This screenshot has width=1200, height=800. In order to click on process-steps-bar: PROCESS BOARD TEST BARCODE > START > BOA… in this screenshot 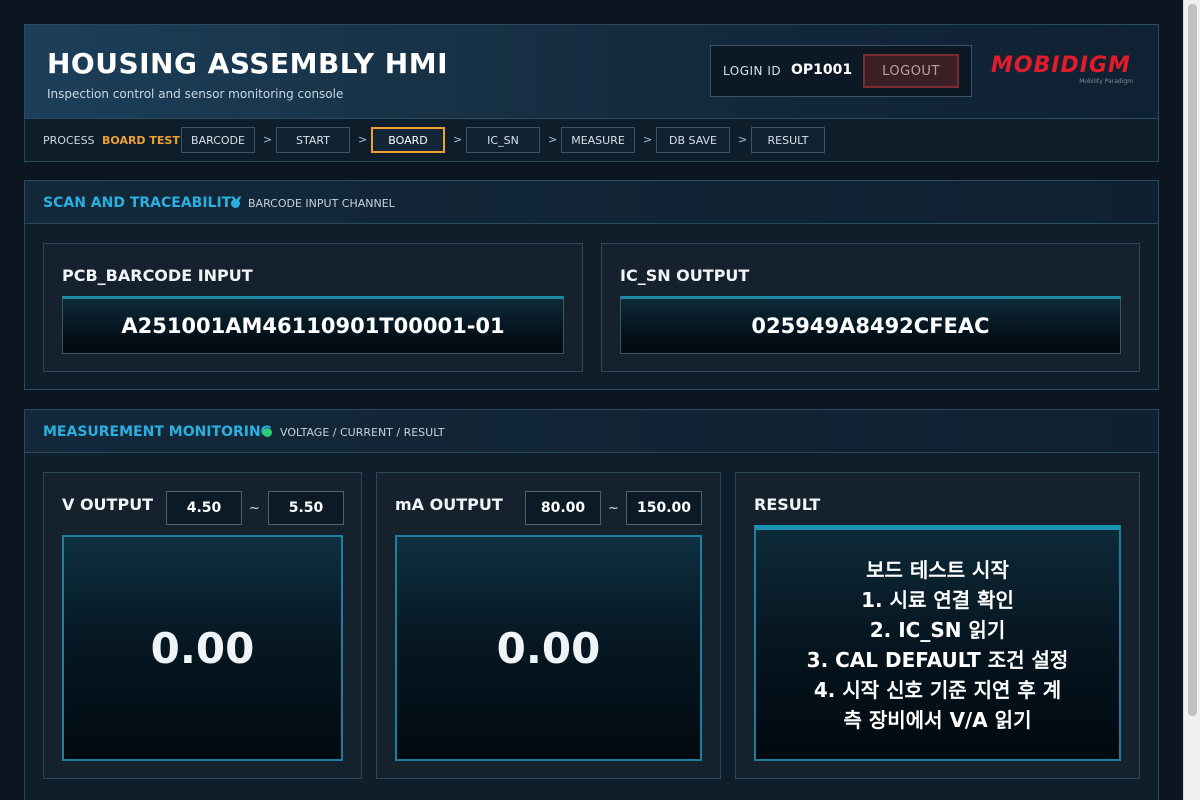, I will do `click(591, 140)`.